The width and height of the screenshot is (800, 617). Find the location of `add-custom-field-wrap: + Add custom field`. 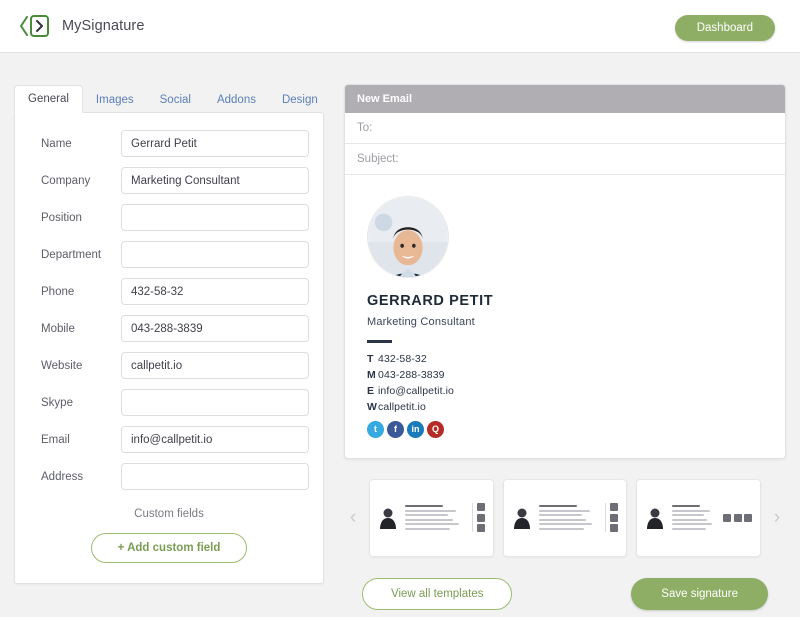

add-custom-field-wrap: + Add custom field is located at coordinates (169, 548).